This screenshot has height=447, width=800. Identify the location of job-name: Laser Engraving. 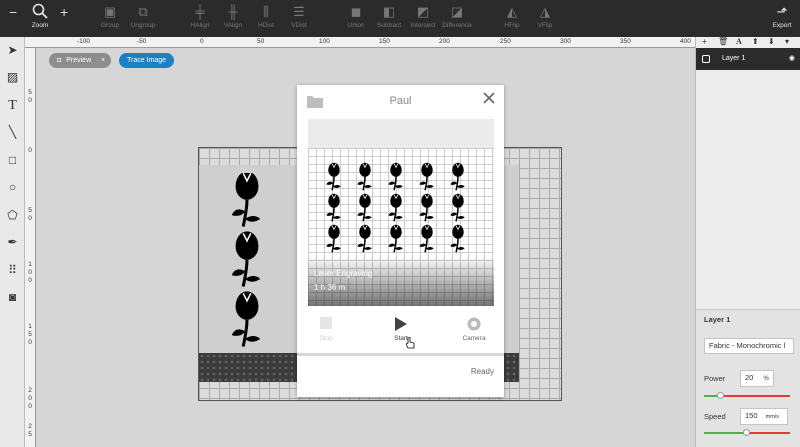
(343, 273).